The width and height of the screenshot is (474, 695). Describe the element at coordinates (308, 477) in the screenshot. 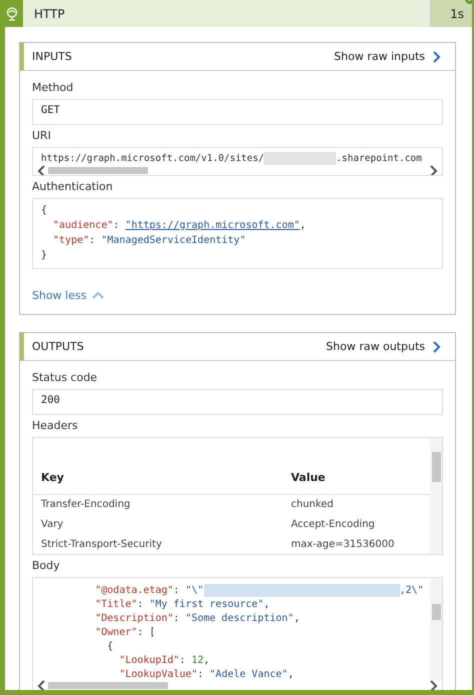

I see `column-header: Value` at that location.